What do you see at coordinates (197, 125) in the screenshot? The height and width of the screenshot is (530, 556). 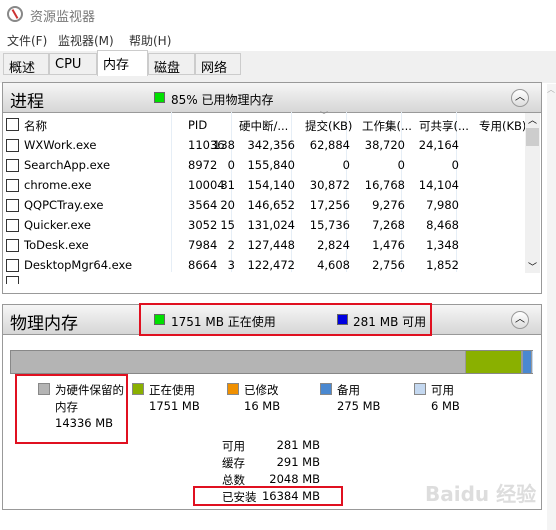 I see `column-pid: PID` at bounding box center [197, 125].